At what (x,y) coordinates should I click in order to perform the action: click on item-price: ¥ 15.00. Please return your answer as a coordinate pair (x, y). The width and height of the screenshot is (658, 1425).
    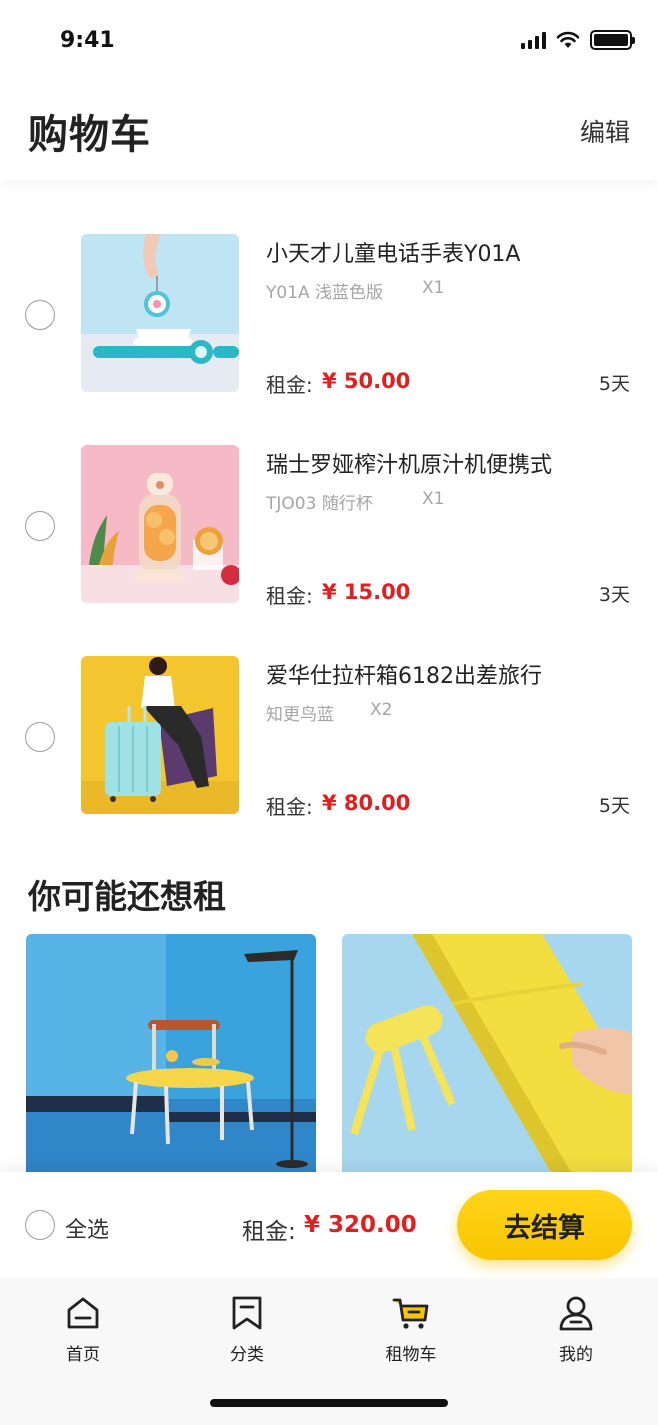
    Looking at the image, I should click on (366, 592).